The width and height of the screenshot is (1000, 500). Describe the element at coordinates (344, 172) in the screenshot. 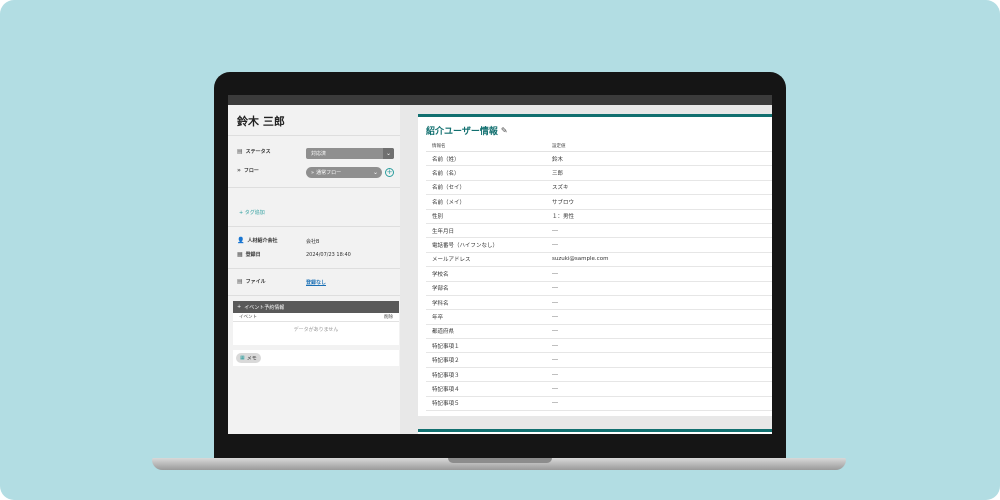

I see `flow-select: » 通常フロー ⌄` at that location.